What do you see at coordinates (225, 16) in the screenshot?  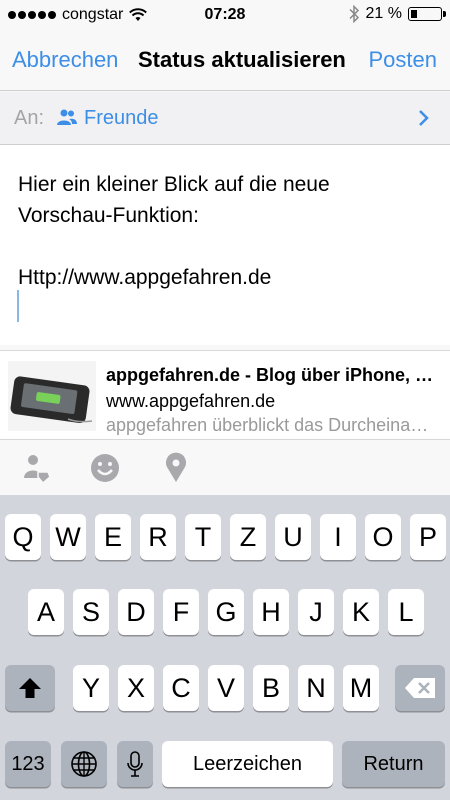 I see `status-bar: congstar 07:28 21 %` at bounding box center [225, 16].